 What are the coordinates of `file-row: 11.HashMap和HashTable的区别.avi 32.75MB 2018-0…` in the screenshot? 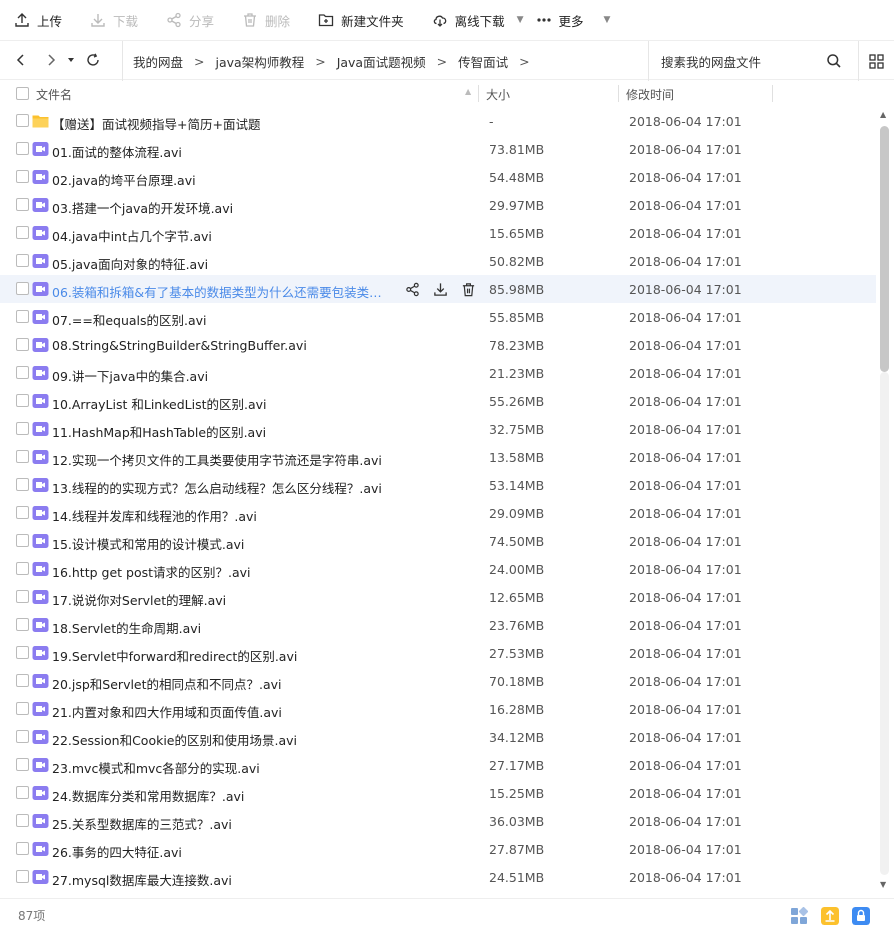 It's located at (438, 429).